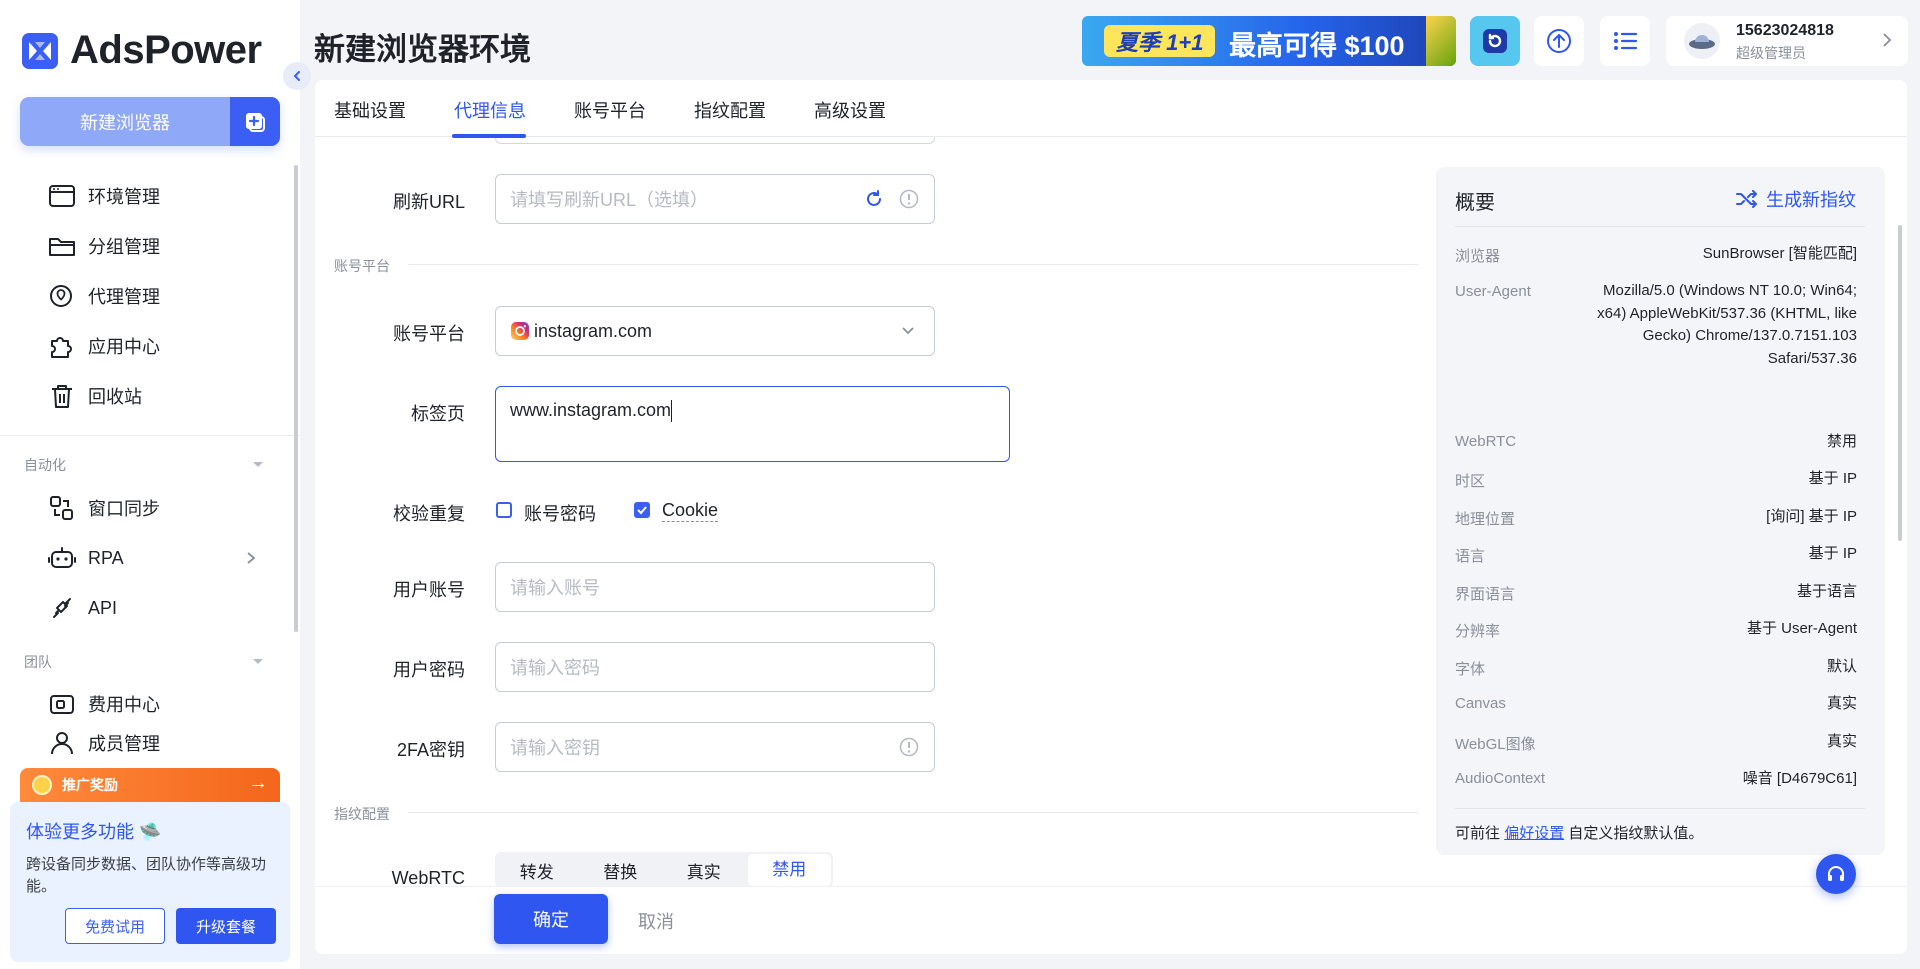 Image resolution: width=1920 pixels, height=969 pixels. Describe the element at coordinates (690, 511) in the screenshot. I see `dedupe-cookie-label: Cookie` at that location.